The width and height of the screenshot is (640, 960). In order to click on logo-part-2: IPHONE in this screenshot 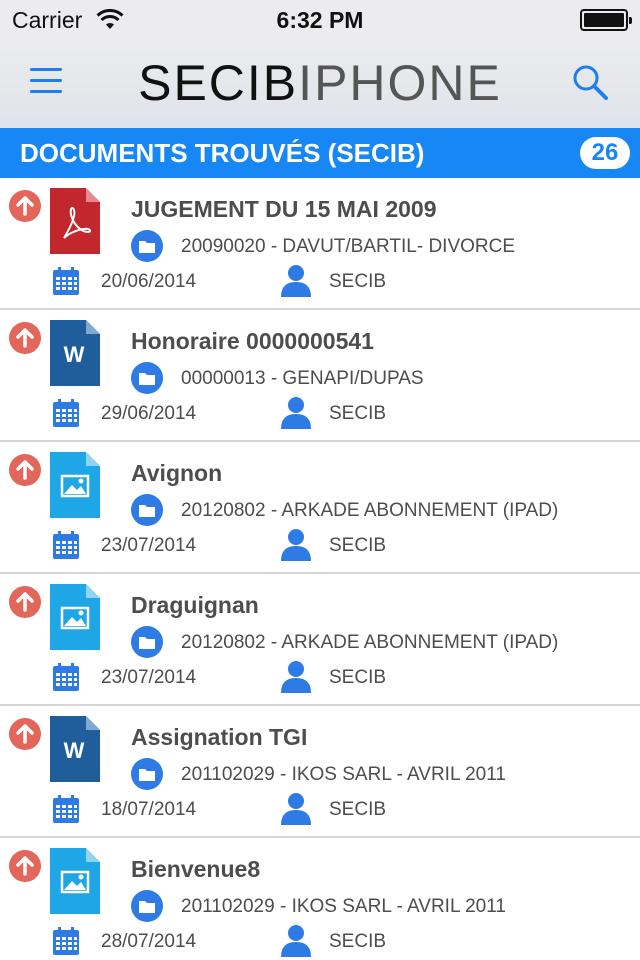, I will do `click(400, 83)`.